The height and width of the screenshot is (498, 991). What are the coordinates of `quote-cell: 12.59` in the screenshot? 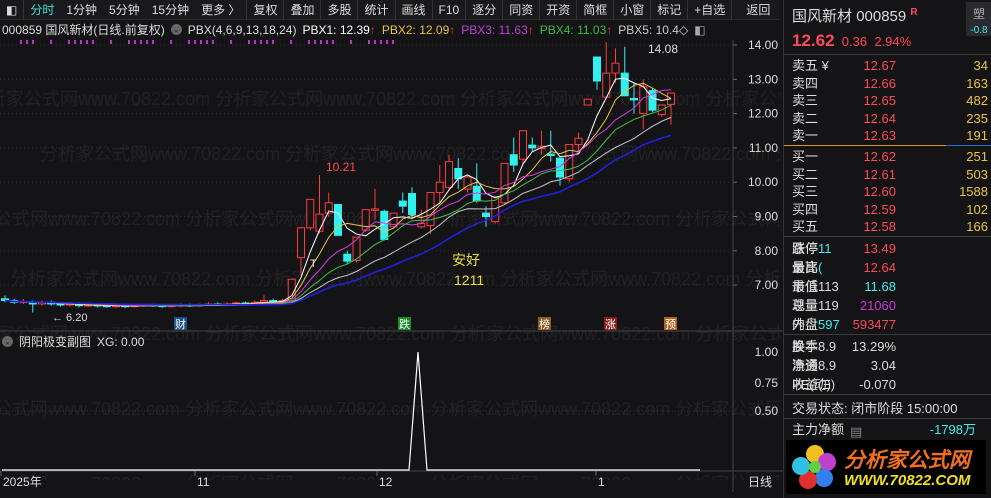 It's located at (879, 209).